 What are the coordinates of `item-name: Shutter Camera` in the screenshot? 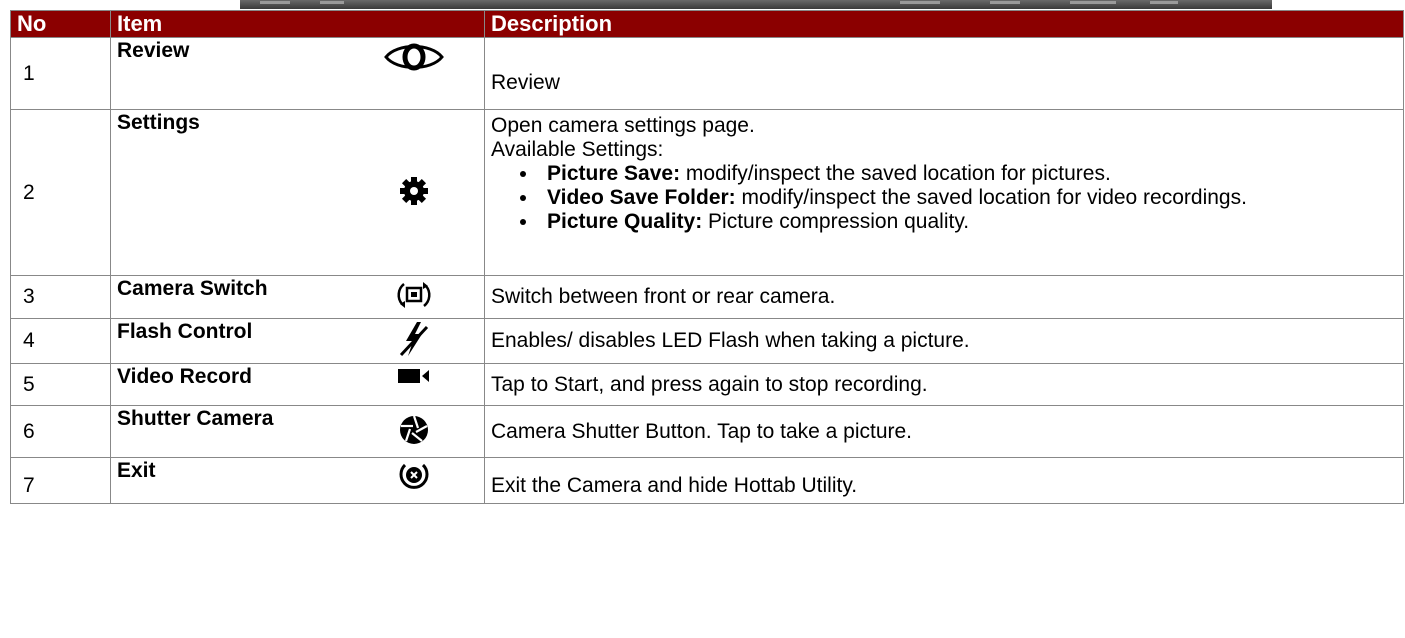 It's located at (227, 431).